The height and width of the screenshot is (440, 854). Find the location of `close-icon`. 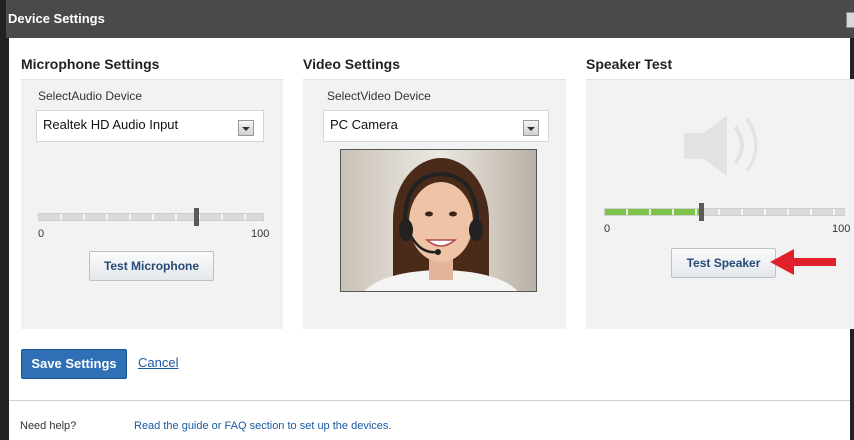

close-icon is located at coordinates (850, 20).